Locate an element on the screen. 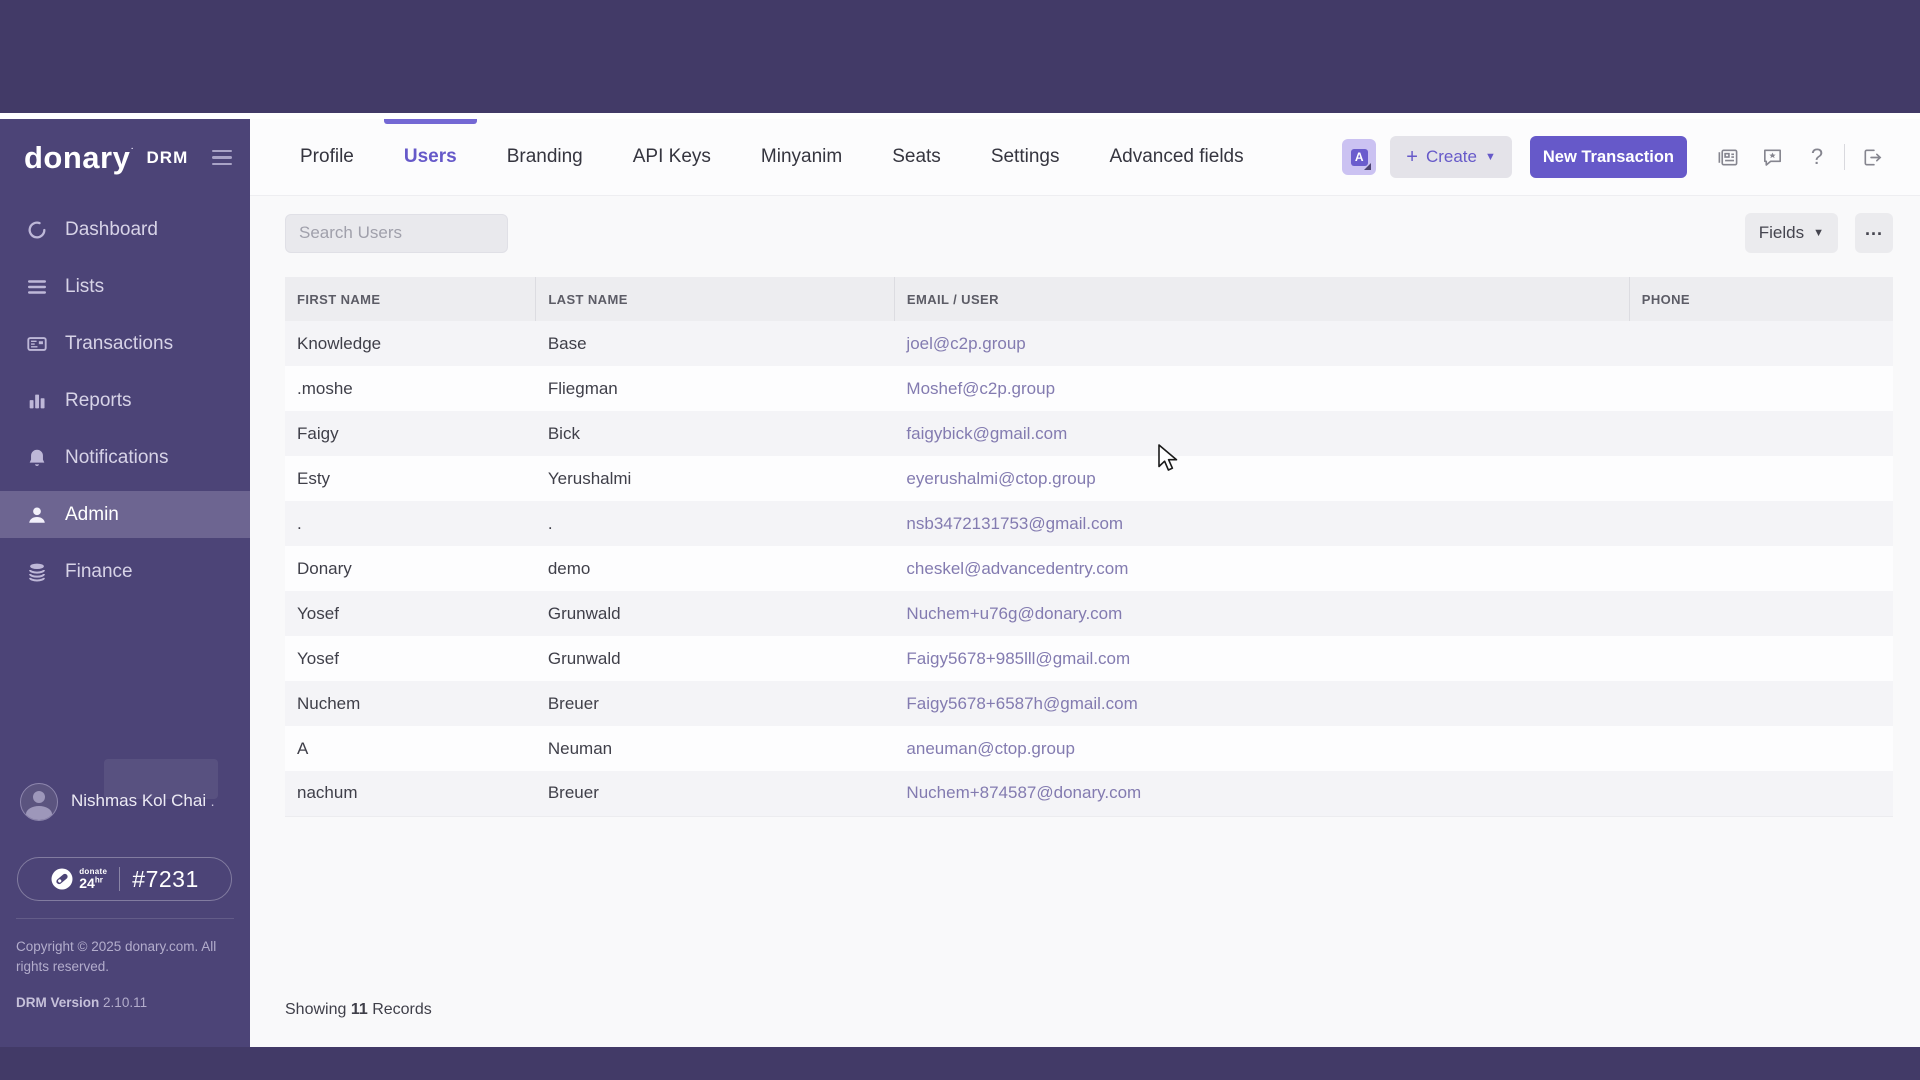 The width and height of the screenshot is (1920, 1080). table-row: .moshe Fliegman Moshef@c2p.group is located at coordinates (1089, 388).